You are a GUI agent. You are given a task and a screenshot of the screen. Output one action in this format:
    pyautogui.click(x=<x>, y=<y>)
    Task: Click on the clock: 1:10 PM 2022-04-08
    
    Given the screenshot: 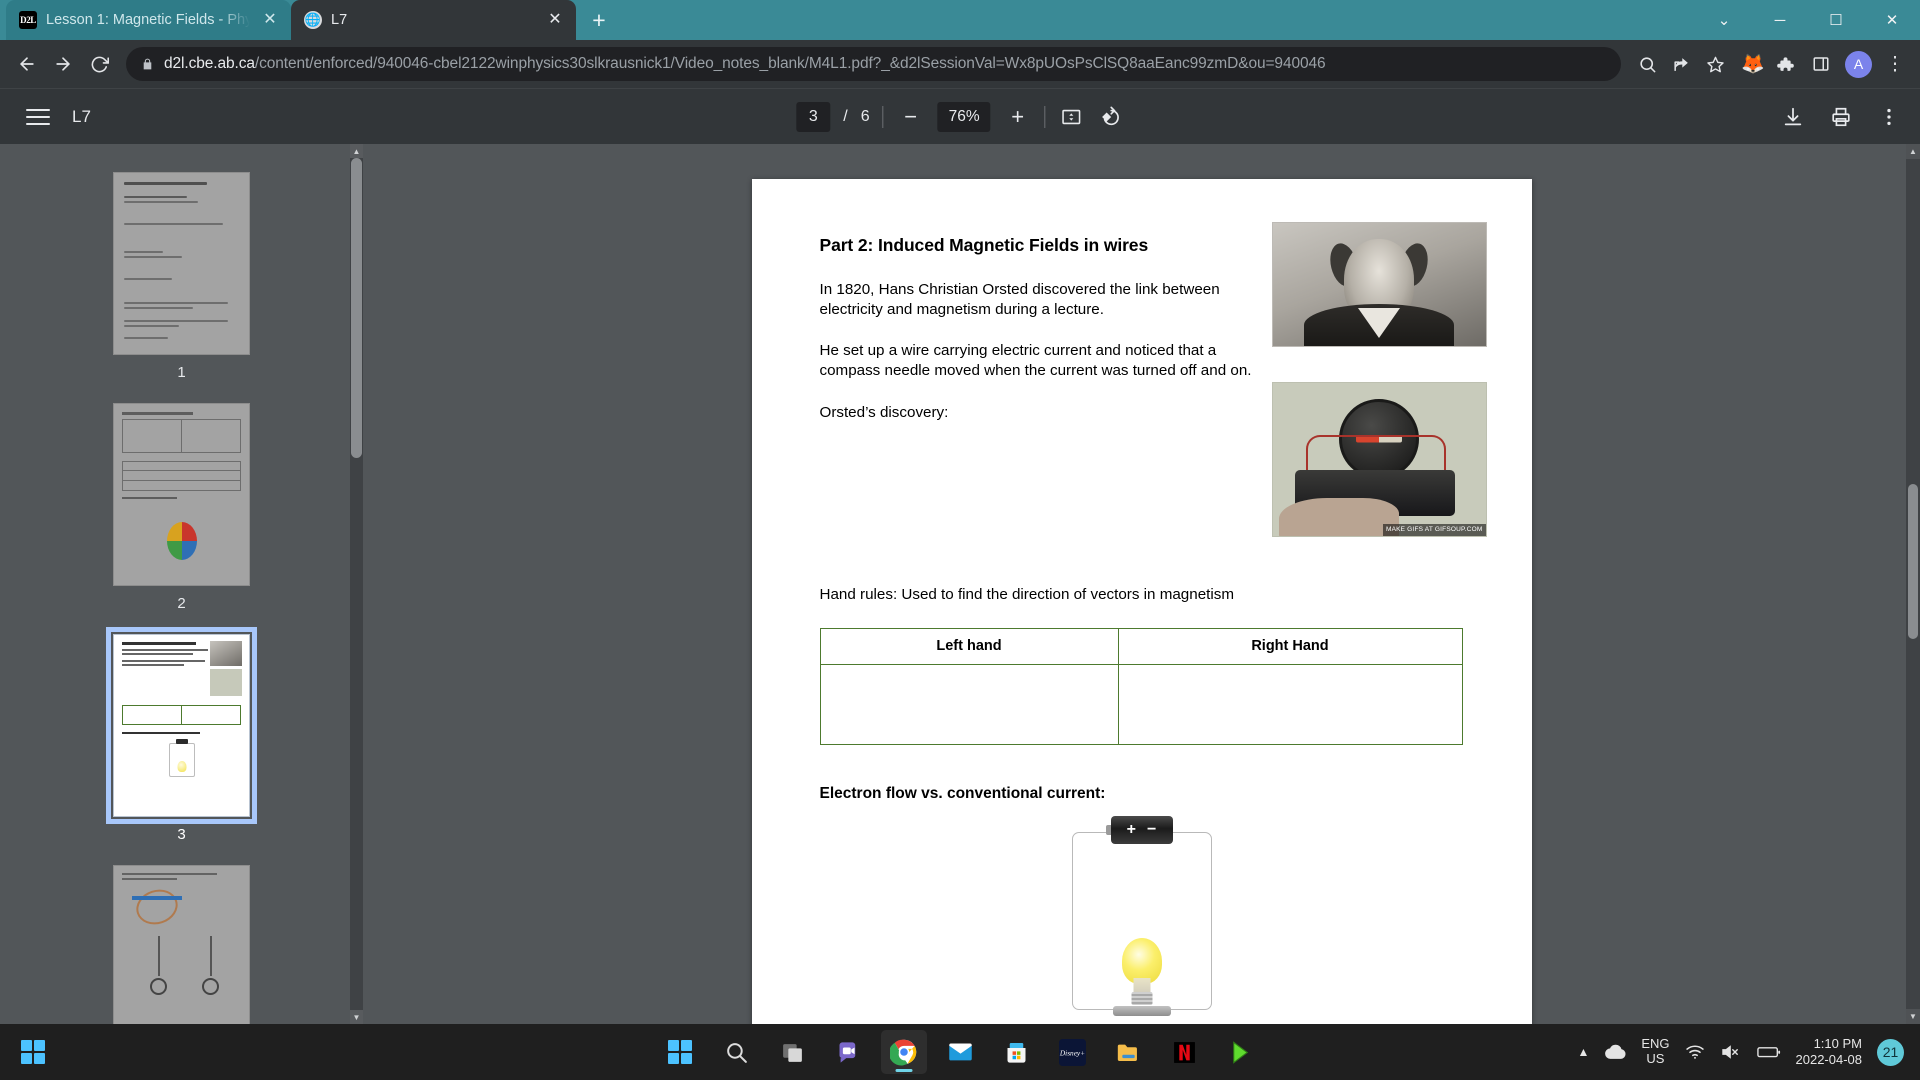 What is the action you would take?
    pyautogui.click(x=1829, y=1051)
    